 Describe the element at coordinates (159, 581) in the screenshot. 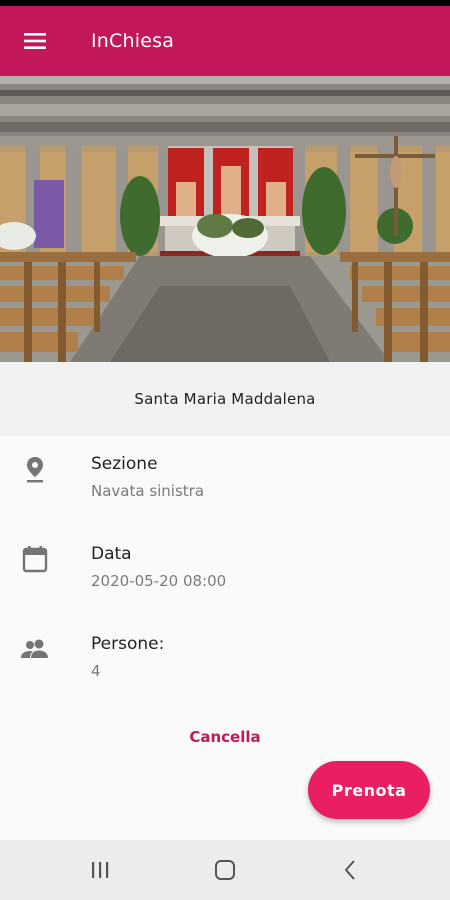

I see `detail-value: 2020-05-20 08:00` at that location.